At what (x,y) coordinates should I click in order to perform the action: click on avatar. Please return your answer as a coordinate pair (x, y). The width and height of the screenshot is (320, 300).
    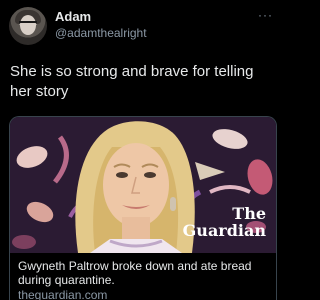
    Looking at the image, I should click on (28, 26).